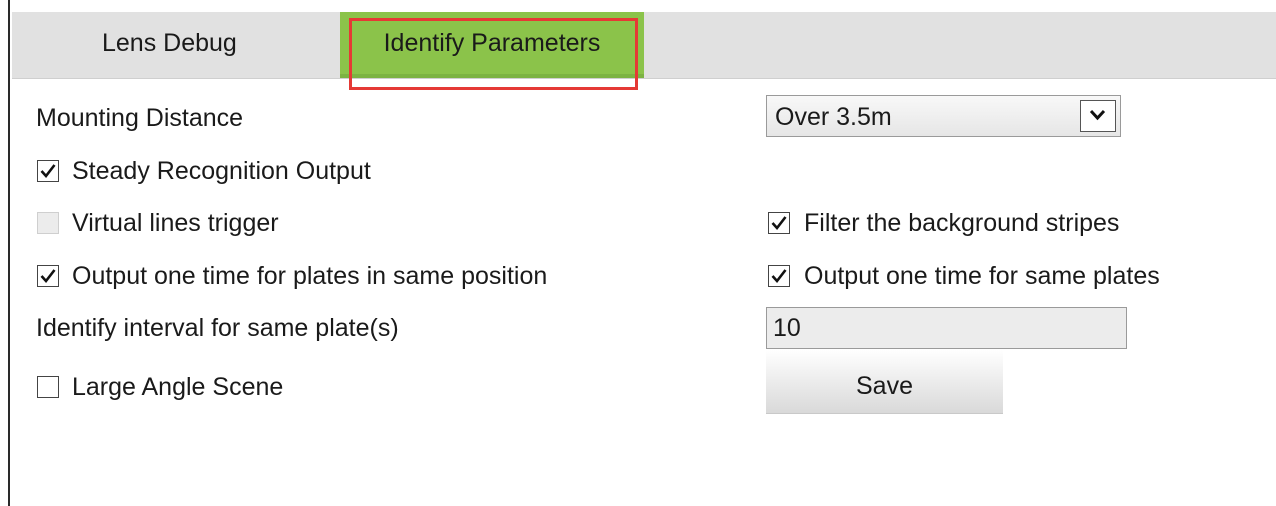 Image resolution: width=1276 pixels, height=506 pixels. Describe the element at coordinates (48, 387) in the screenshot. I see `large-angle-checkbox` at that location.